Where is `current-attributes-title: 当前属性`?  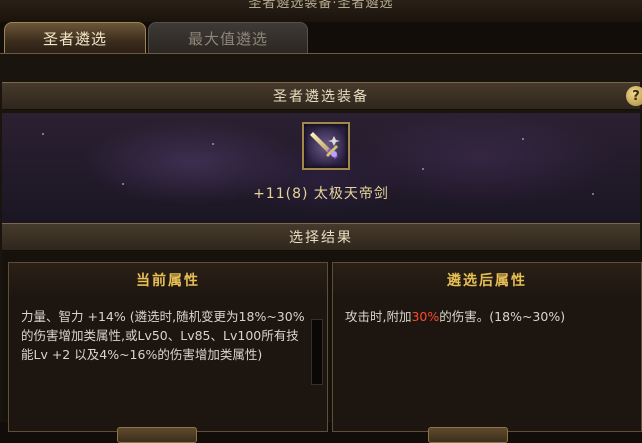 current-attributes-title: 当前属性 is located at coordinates (168, 280).